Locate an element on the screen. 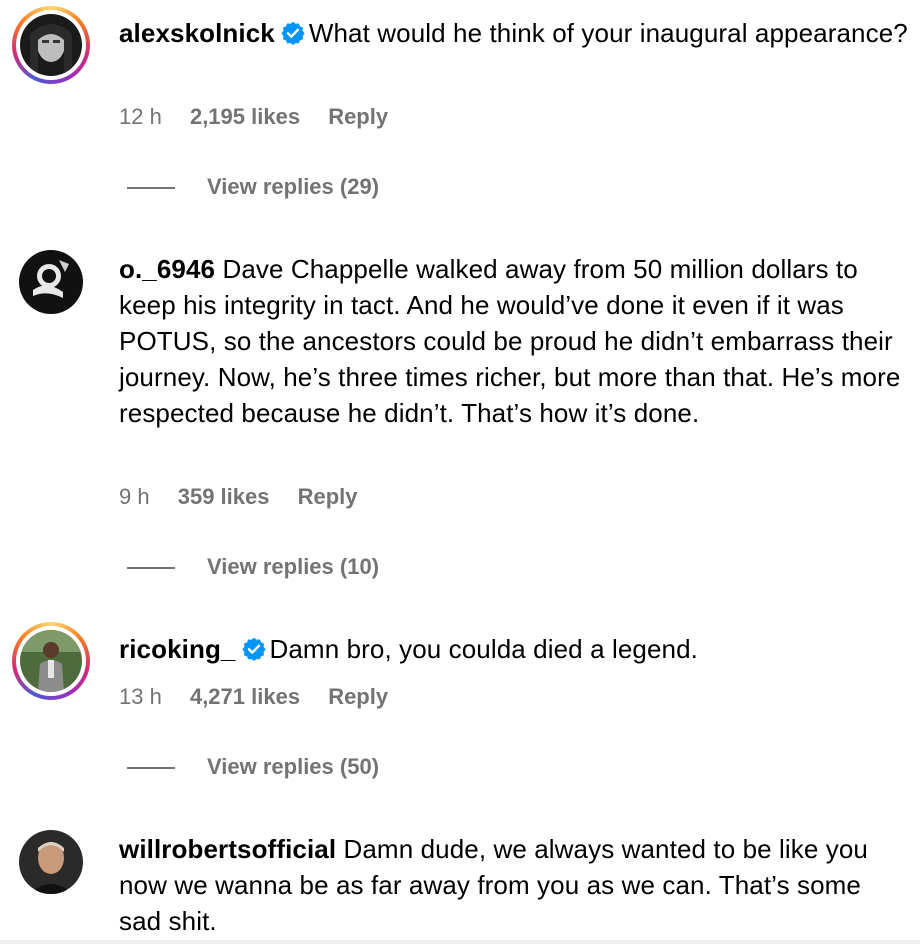 Image resolution: width=920 pixels, height=944 pixels. comment-likes: 4,271 likes is located at coordinates (245, 696).